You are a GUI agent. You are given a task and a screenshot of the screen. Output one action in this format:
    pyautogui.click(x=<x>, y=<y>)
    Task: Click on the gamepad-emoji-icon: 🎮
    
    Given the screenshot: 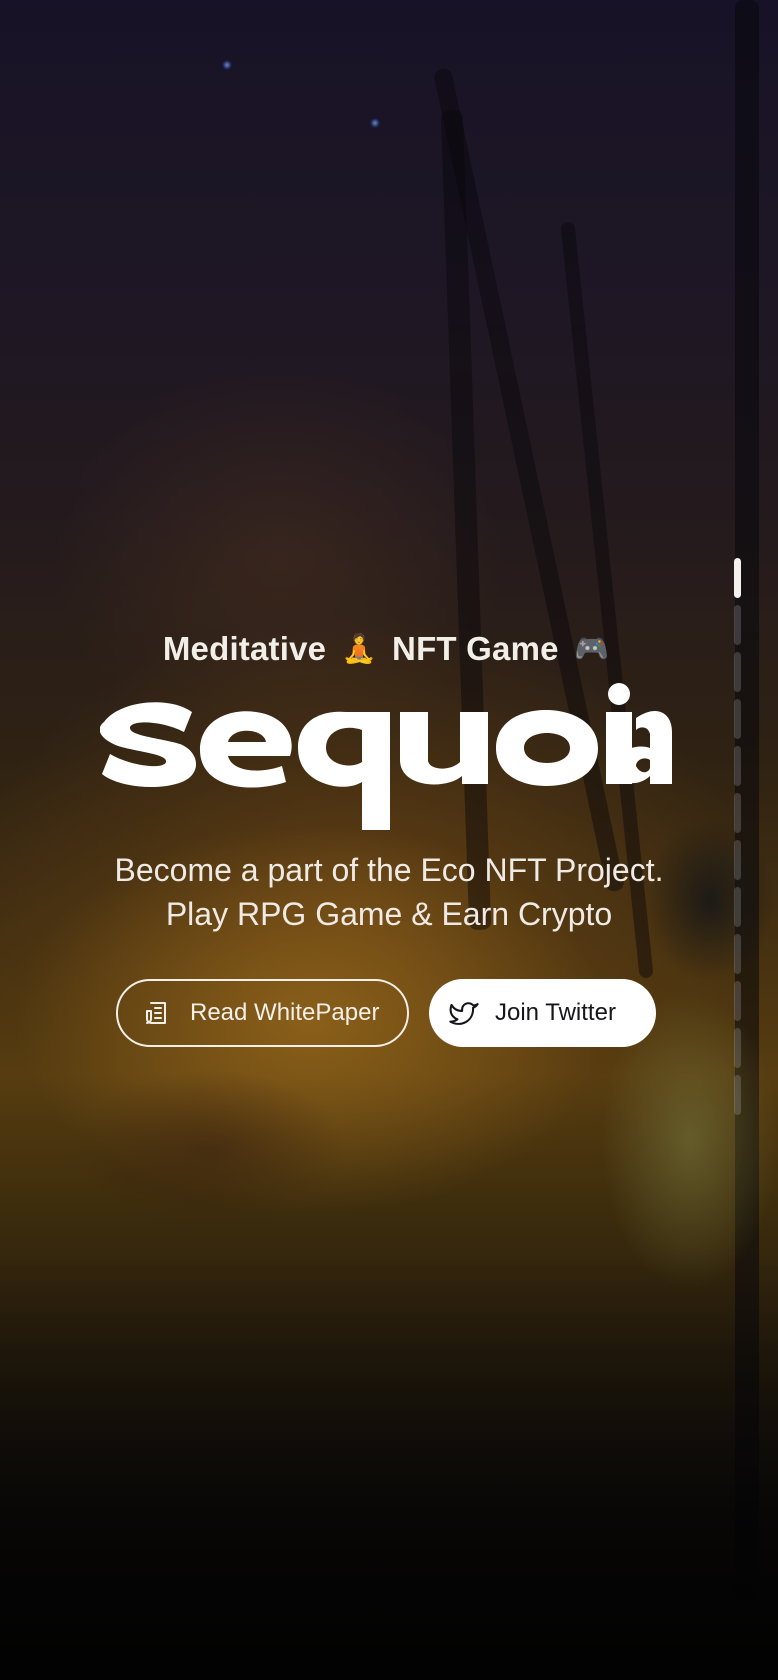 What is the action you would take?
    pyautogui.click(x=592, y=648)
    